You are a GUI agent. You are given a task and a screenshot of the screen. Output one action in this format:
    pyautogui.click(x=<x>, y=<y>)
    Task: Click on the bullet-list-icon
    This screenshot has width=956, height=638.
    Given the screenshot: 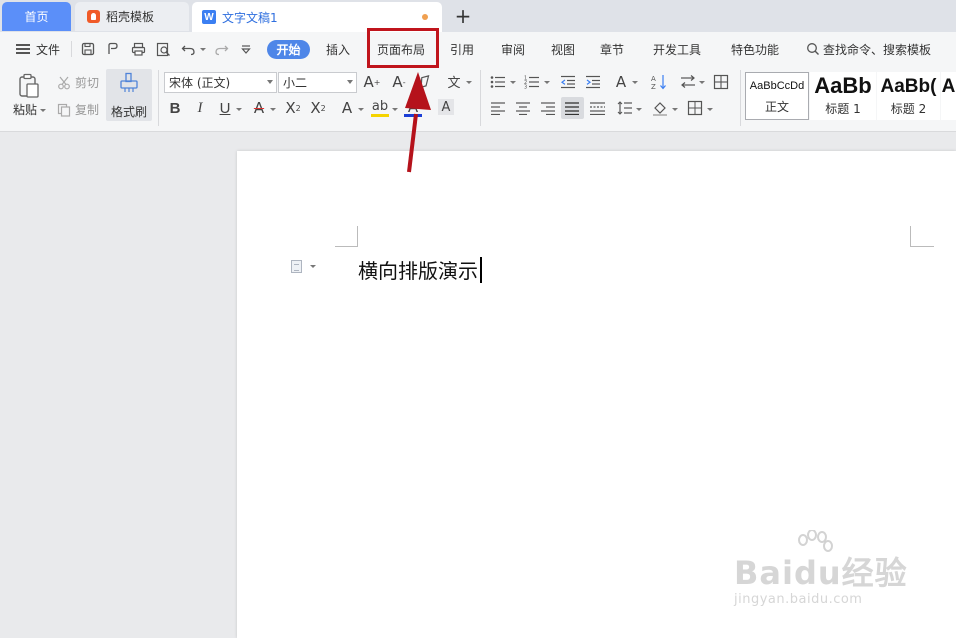 What is the action you would take?
    pyautogui.click(x=498, y=82)
    